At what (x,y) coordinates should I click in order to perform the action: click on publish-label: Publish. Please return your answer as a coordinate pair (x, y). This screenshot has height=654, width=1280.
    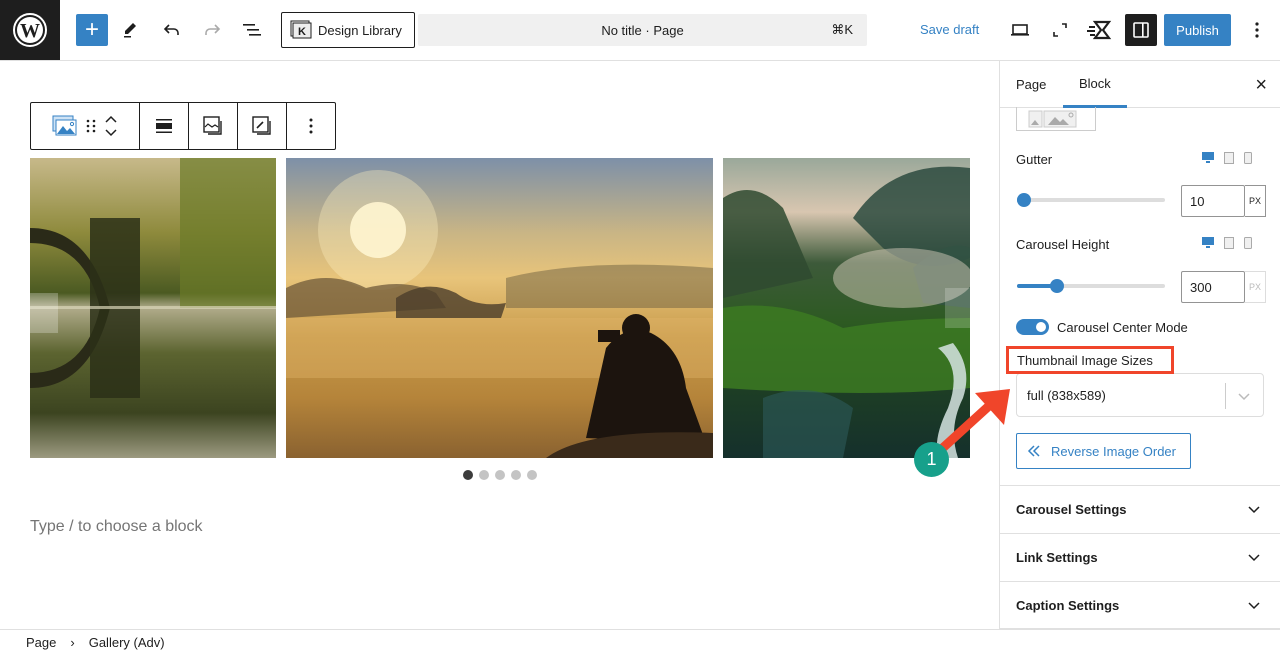
    Looking at the image, I should click on (1197, 30).